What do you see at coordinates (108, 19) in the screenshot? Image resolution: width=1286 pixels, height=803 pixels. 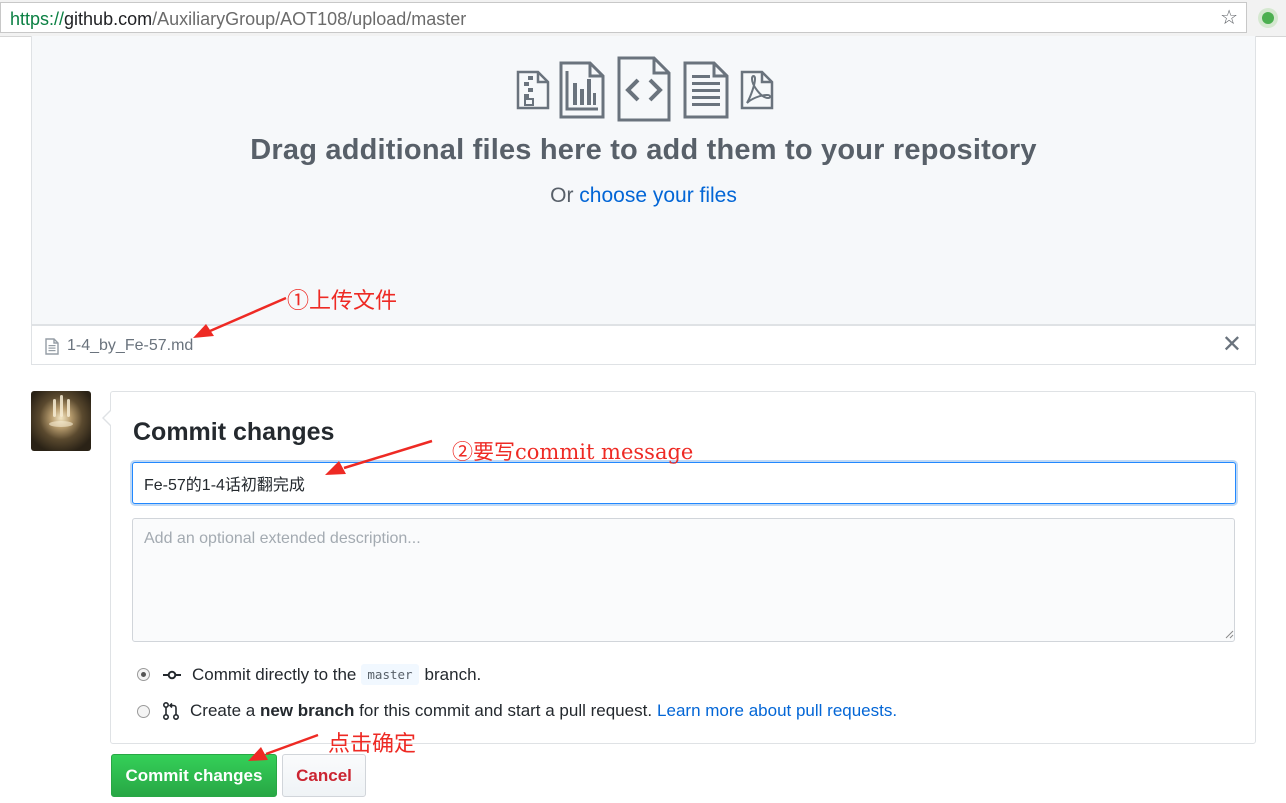 I see `url-host: github.com` at bounding box center [108, 19].